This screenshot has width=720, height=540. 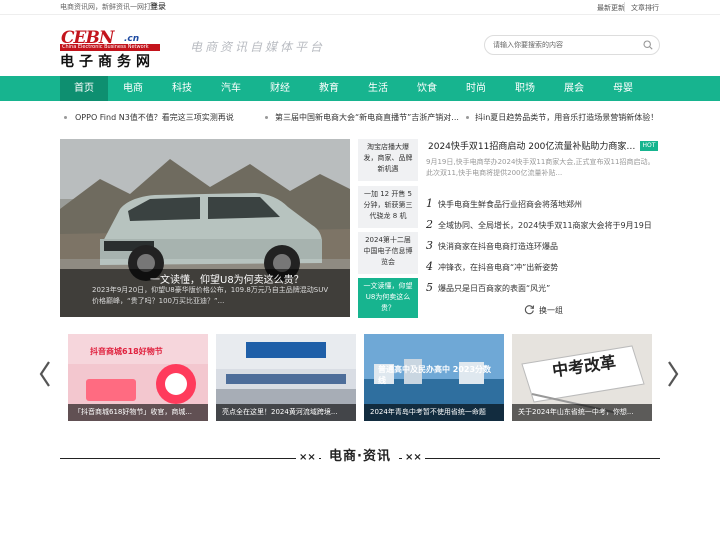 What do you see at coordinates (388, 160) in the screenshot?
I see `side-item: 淘宝店播大爆发，商家、品牌新机遇` at bounding box center [388, 160].